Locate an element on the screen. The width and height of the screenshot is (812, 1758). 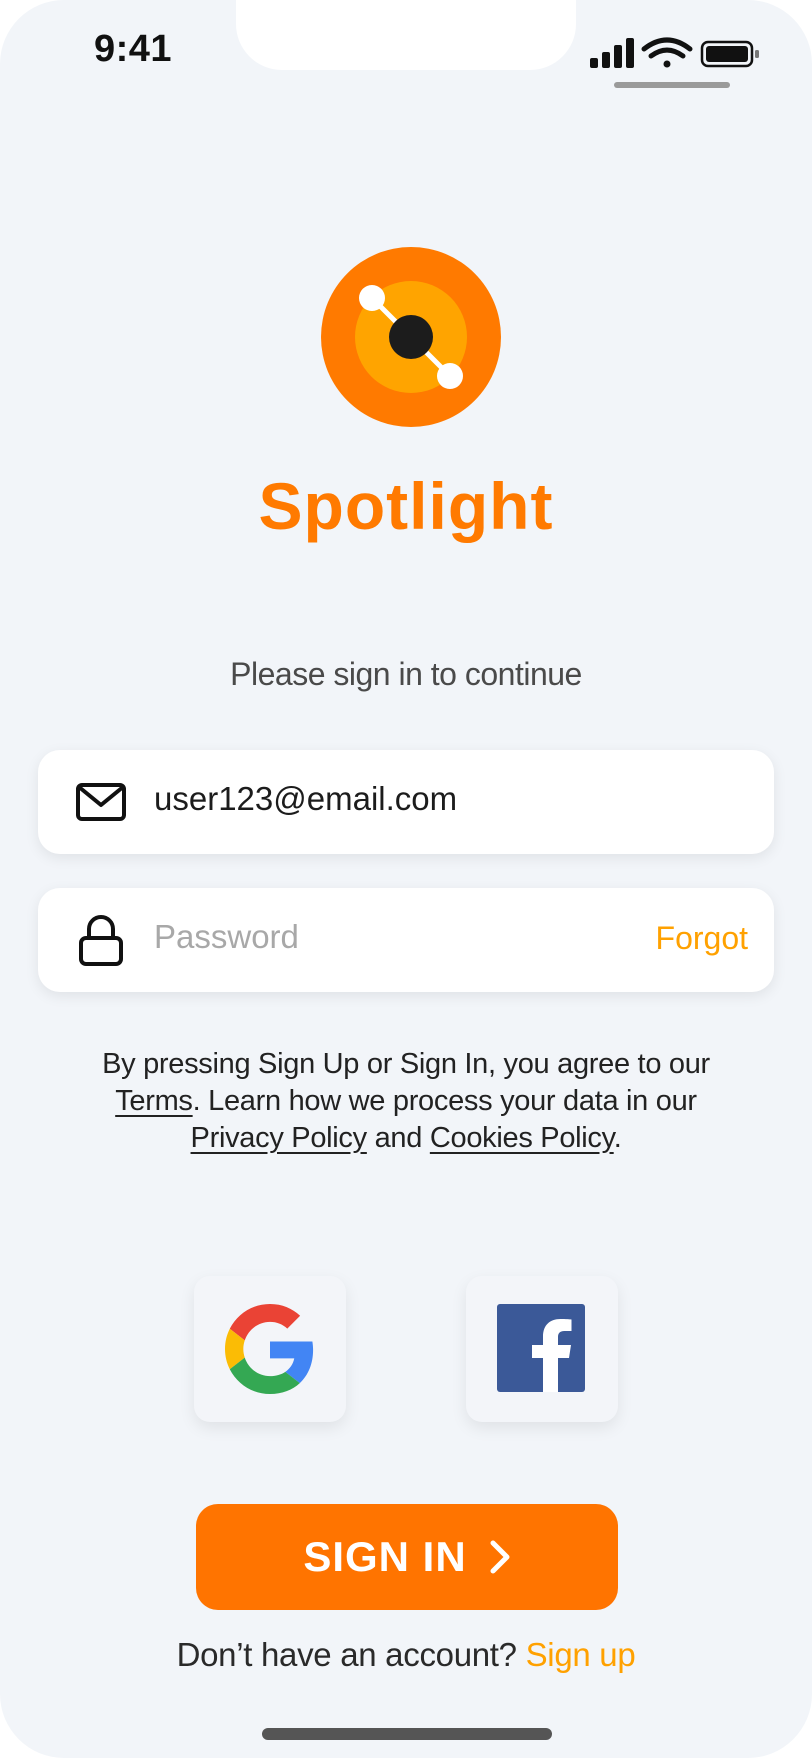
sign-in-label: SIGN IN is located at coordinates (385, 1556).